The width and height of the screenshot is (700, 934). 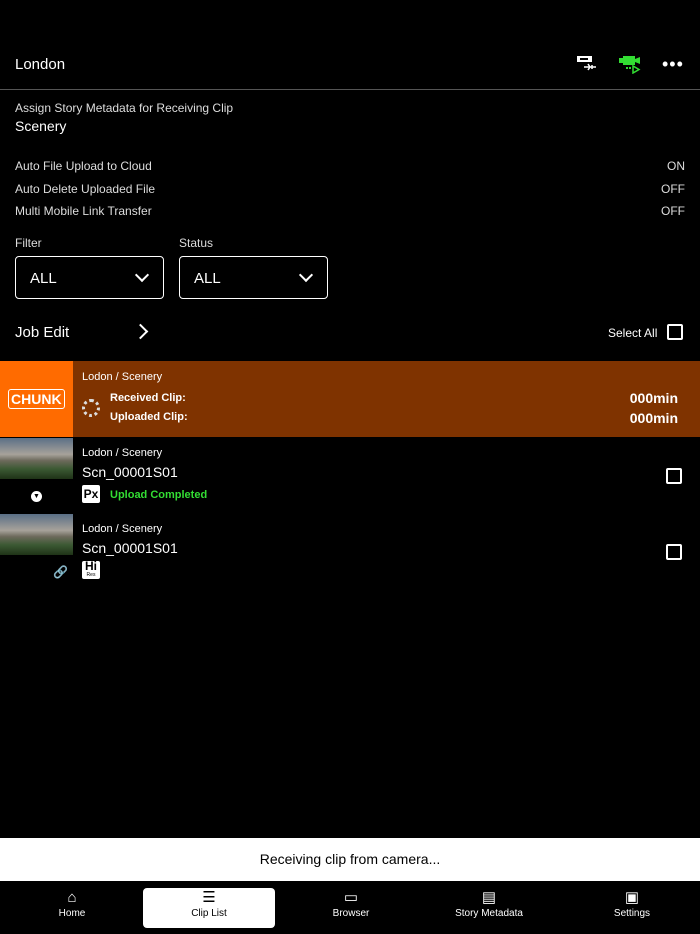 What do you see at coordinates (28, 243) in the screenshot?
I see `filter-label: Filter` at bounding box center [28, 243].